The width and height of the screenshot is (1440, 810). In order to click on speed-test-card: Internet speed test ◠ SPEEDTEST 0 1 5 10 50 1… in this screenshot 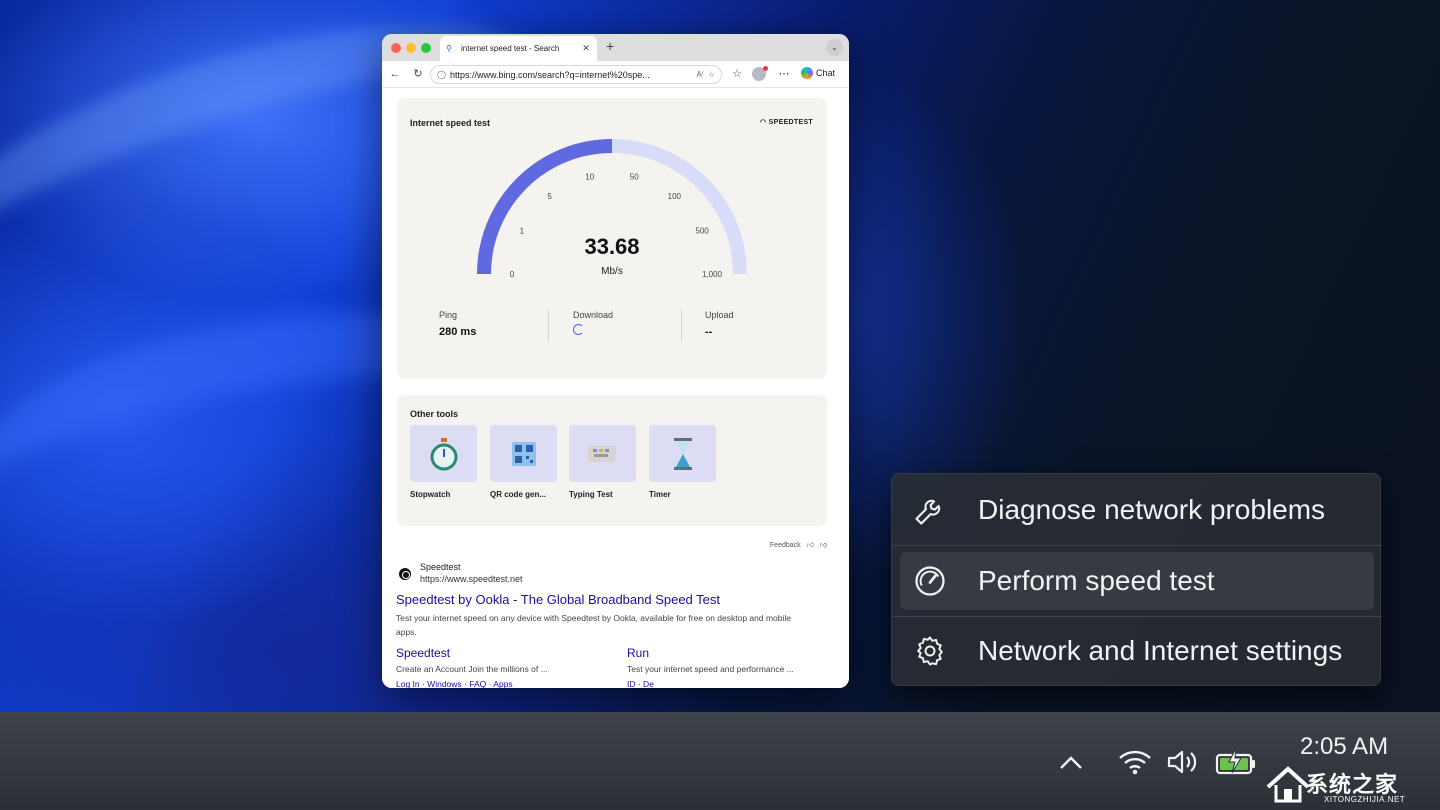, I will do `click(612, 238)`.